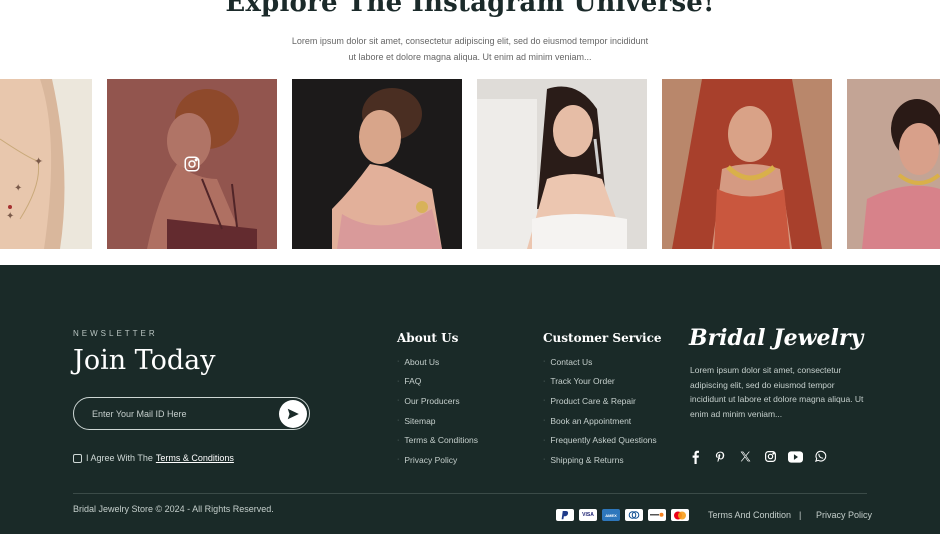 Image resolution: width=940 pixels, height=534 pixels. Describe the element at coordinates (622, 515) in the screenshot. I see `payment-methods: VISA AMEX` at that location.